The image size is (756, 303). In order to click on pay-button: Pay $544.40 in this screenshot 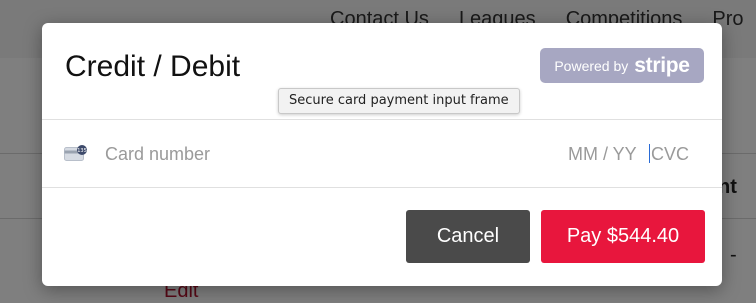, I will do `click(623, 236)`.